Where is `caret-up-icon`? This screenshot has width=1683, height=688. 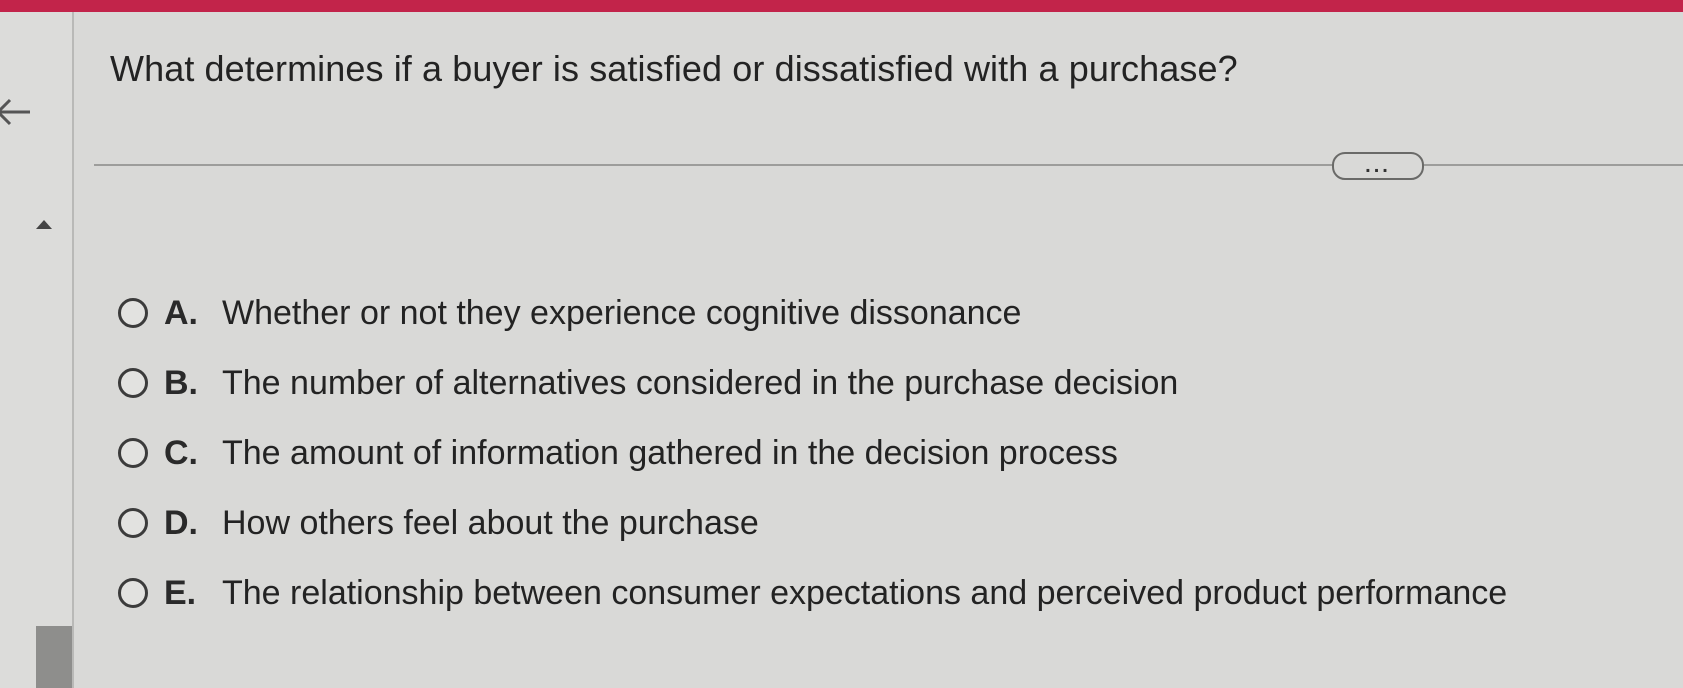 caret-up-icon is located at coordinates (44, 224).